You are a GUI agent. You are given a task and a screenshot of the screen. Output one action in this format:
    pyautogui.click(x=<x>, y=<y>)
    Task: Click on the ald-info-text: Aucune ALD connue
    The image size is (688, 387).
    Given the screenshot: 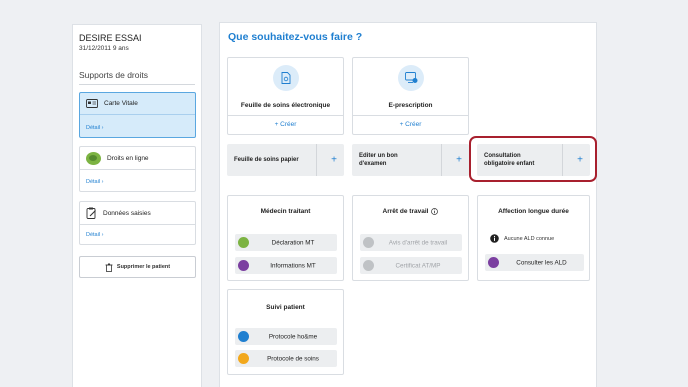 What is the action you would take?
    pyautogui.click(x=529, y=238)
    